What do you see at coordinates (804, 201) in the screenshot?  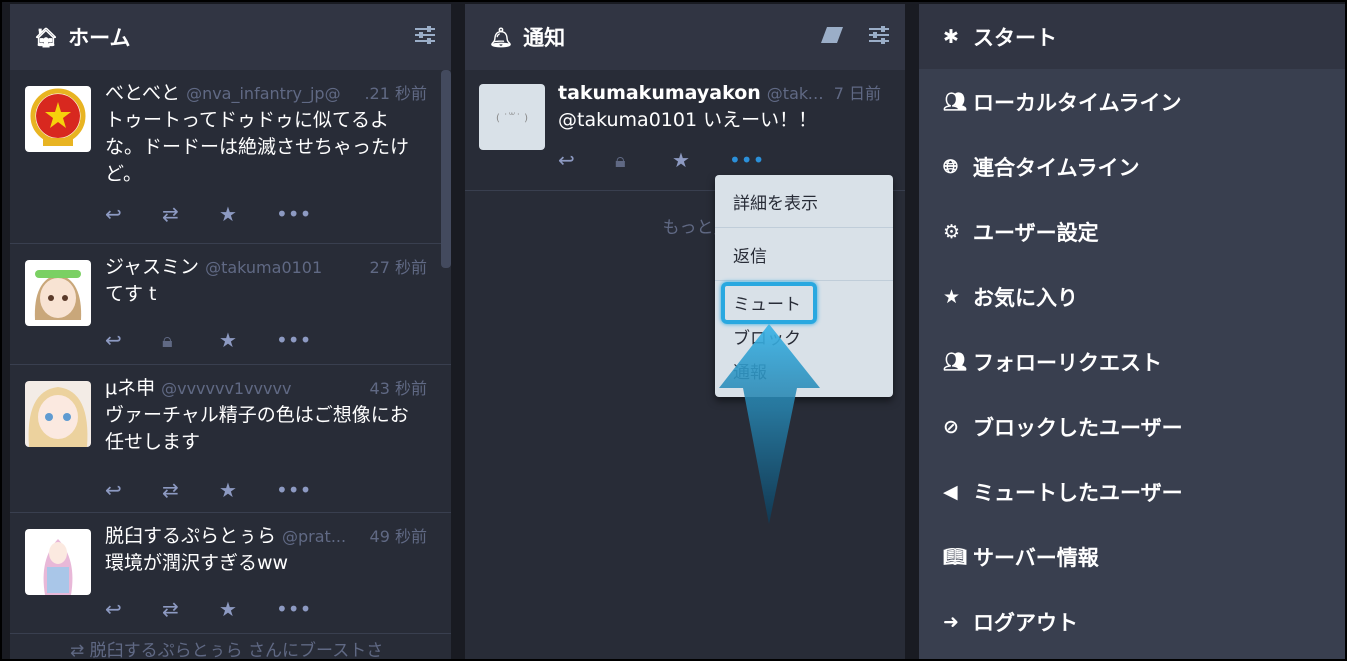 I see `menu-item-details: 詳細を表示` at bounding box center [804, 201].